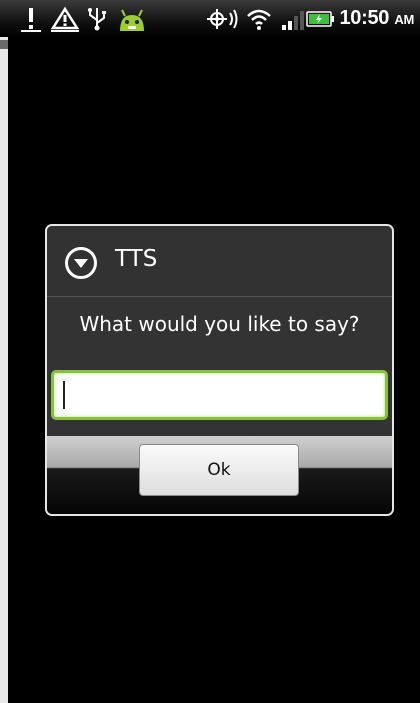 This screenshot has height=703, width=420. Describe the element at coordinates (136, 259) in the screenshot. I see `dialog-title: TTS` at that location.